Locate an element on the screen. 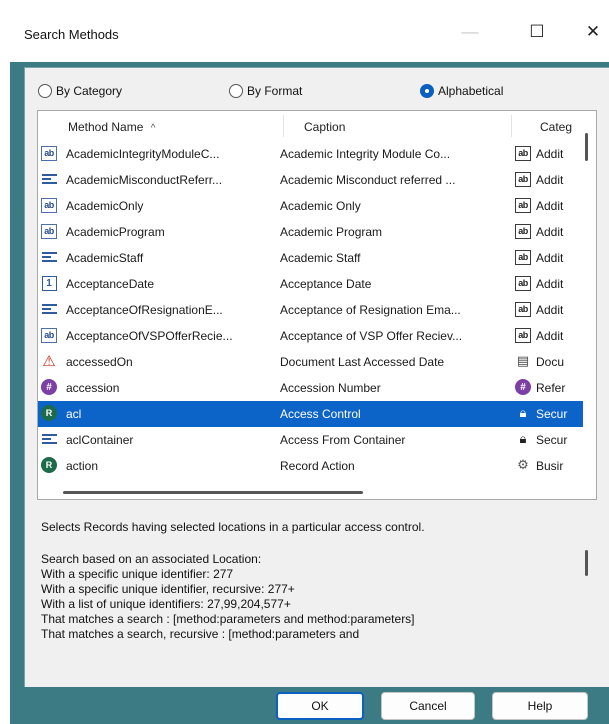  caption-cell: Academic Staff is located at coordinates (320, 258).